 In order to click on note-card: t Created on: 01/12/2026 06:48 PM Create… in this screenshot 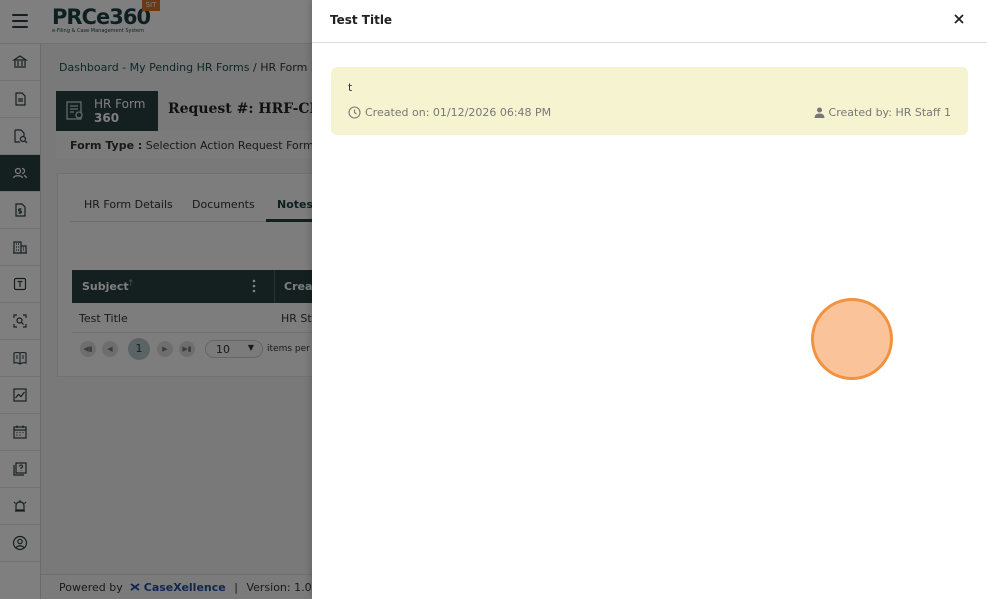, I will do `click(649, 101)`.